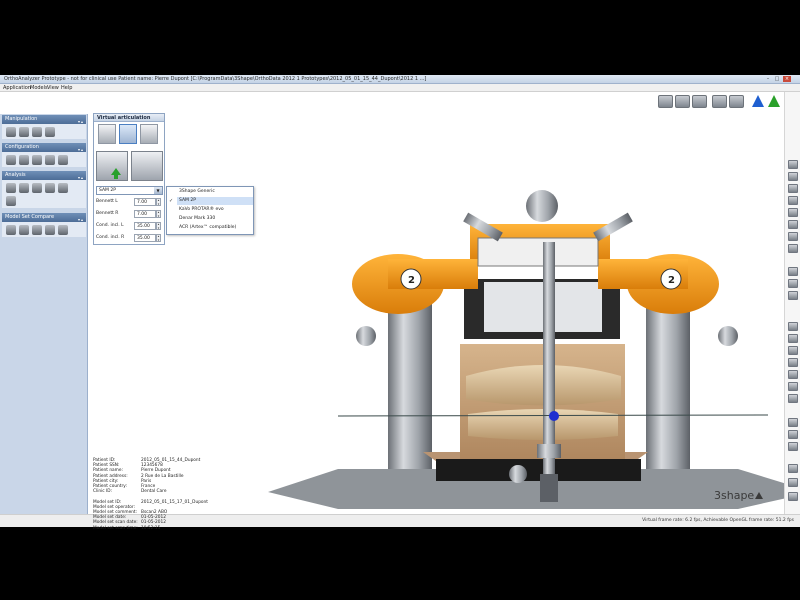 This screenshot has height=600, width=800. Describe the element at coordinates (158, 202) in the screenshot. I see `bennett-l-spinner: ▴ ▾` at that location.